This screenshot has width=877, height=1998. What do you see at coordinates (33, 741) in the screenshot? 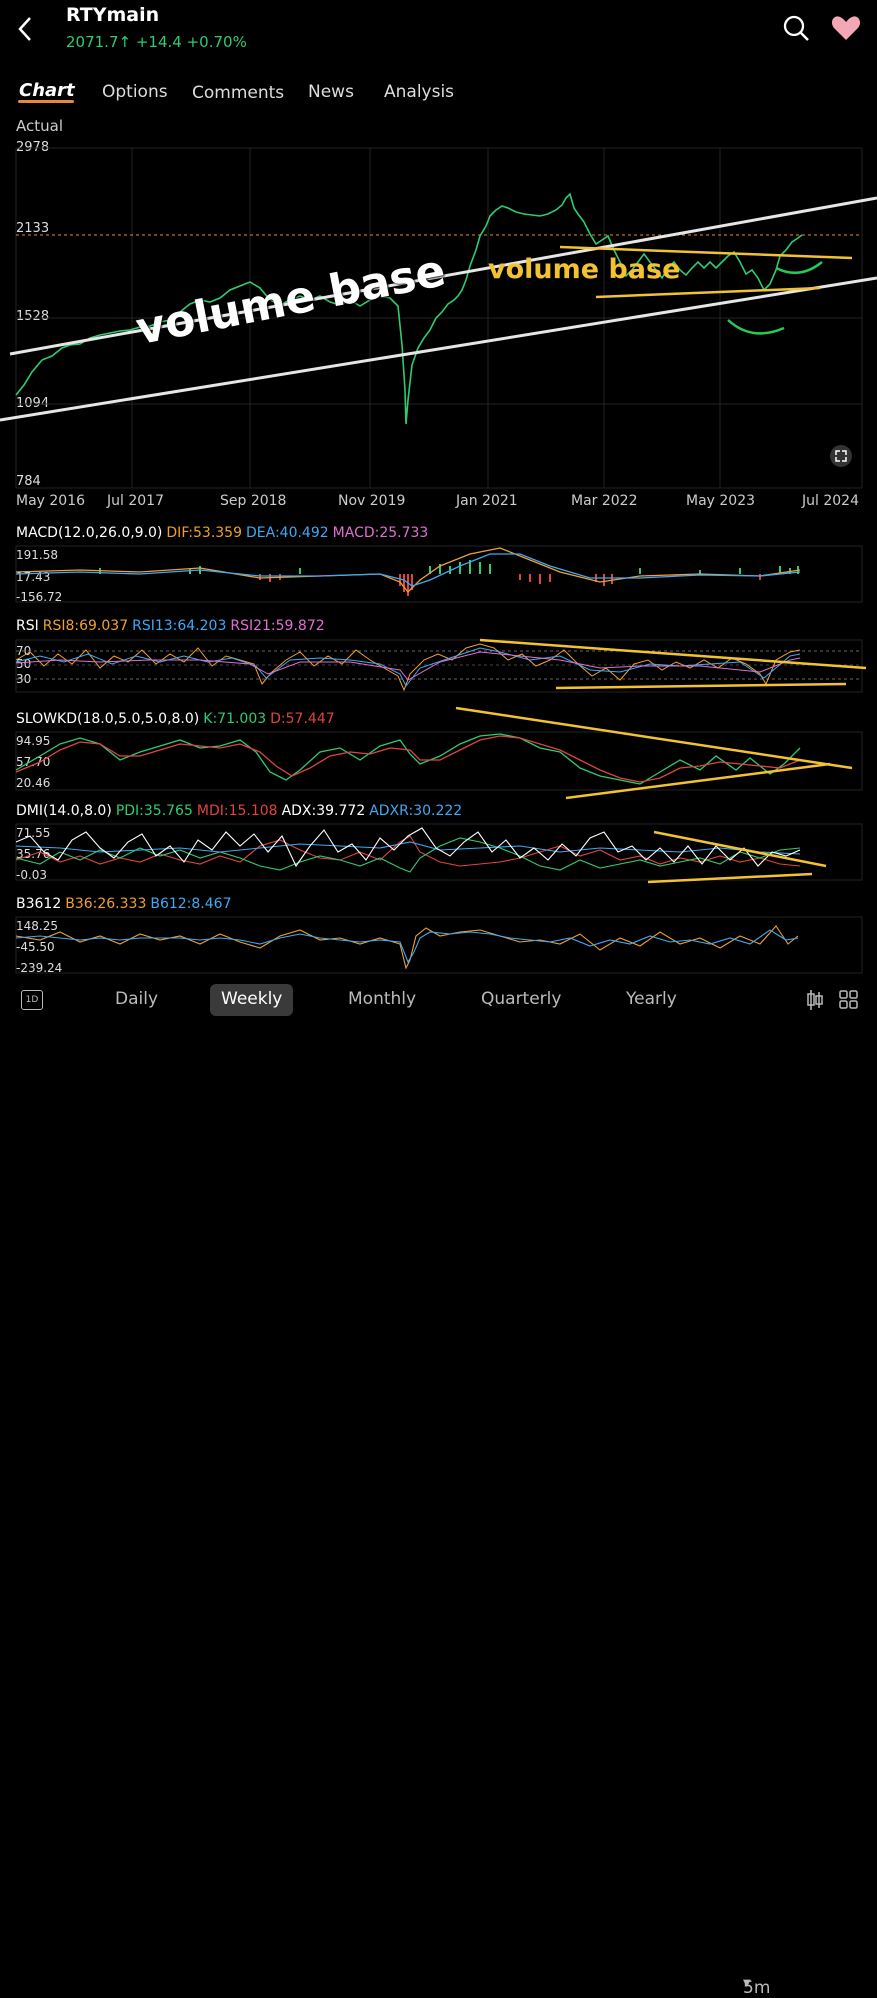
I see `slowkd-tick: 94.95` at bounding box center [33, 741].